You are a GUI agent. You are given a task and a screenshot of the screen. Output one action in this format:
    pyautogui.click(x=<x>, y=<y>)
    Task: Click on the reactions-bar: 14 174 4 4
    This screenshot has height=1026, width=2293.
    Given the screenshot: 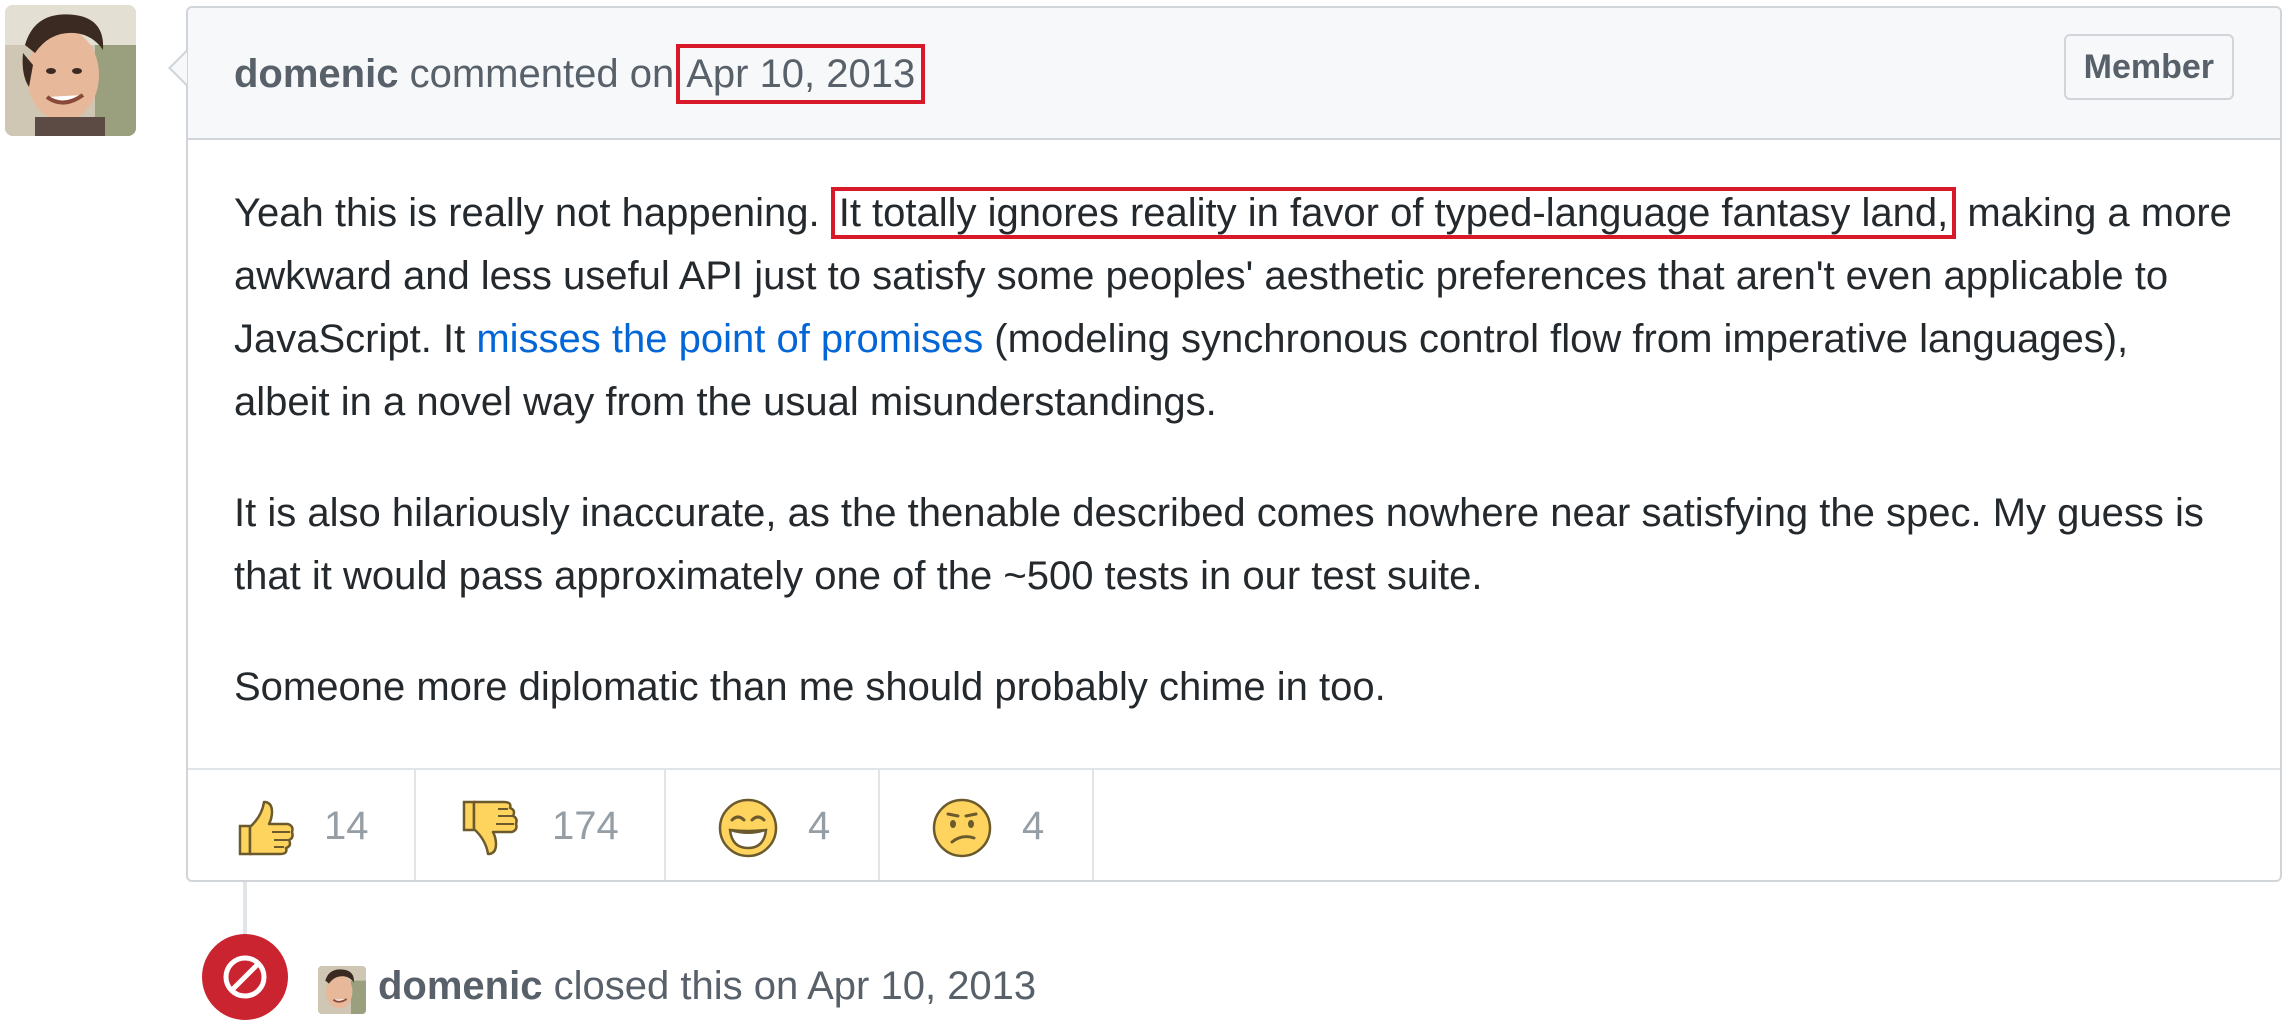 What is the action you would take?
    pyautogui.click(x=1234, y=824)
    